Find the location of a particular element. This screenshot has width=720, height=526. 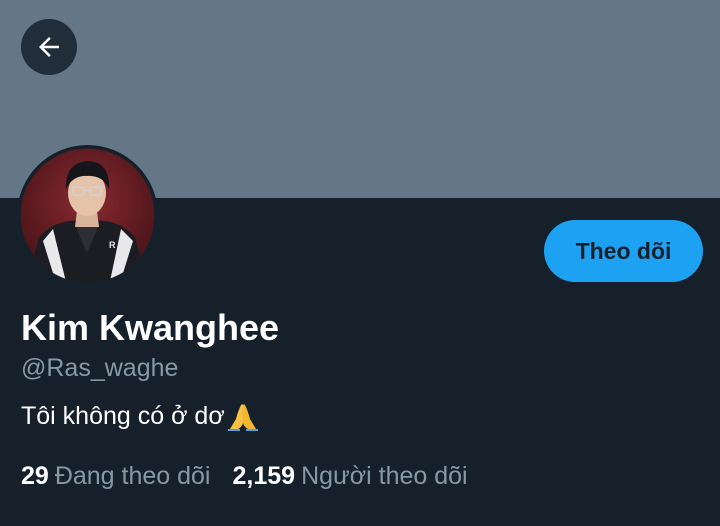

arrow-left-icon is located at coordinates (49, 47).